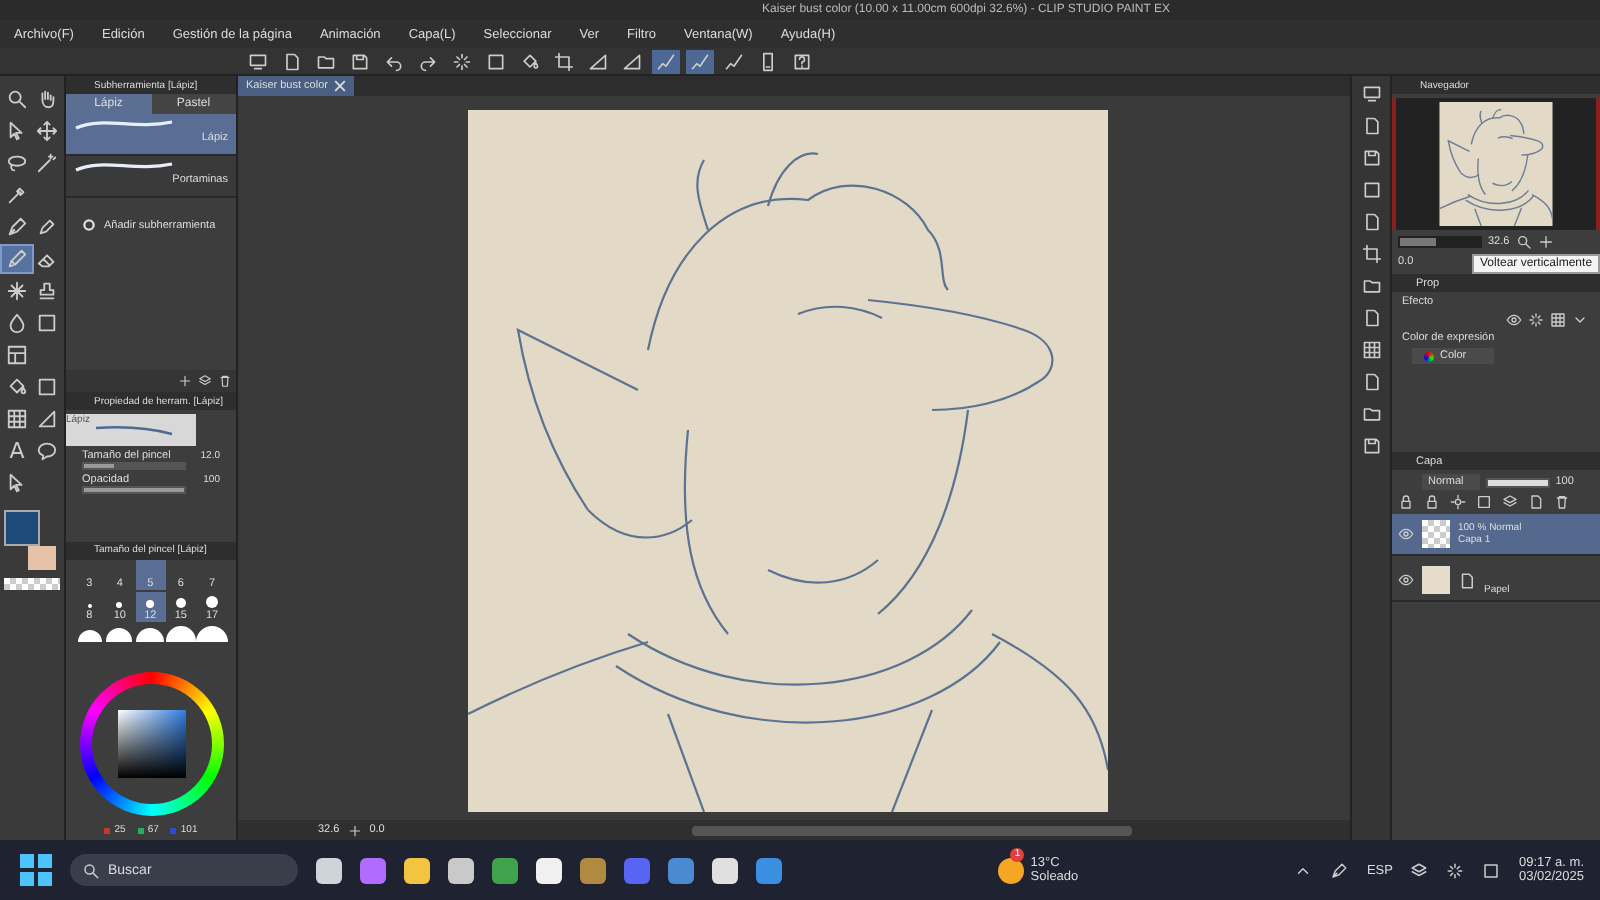 This screenshot has width=1600, height=900. What do you see at coordinates (47, 419) in the screenshot?
I see `triangle-ruler-icon` at bounding box center [47, 419].